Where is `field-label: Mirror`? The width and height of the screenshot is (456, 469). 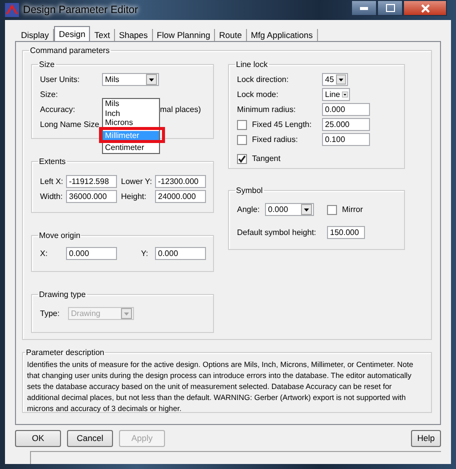 field-label: Mirror is located at coordinates (352, 209).